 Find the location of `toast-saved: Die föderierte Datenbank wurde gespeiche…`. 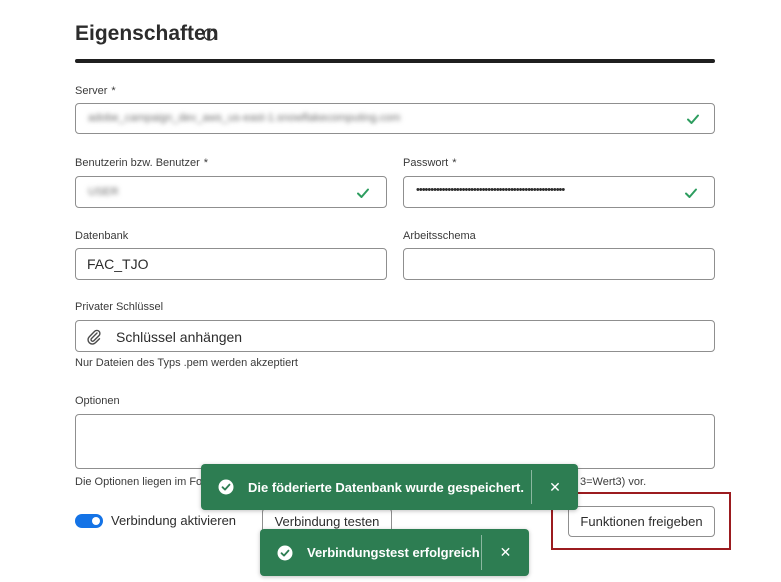

toast-saved: Die föderierte Datenbank wurde gespeiche… is located at coordinates (389, 487).